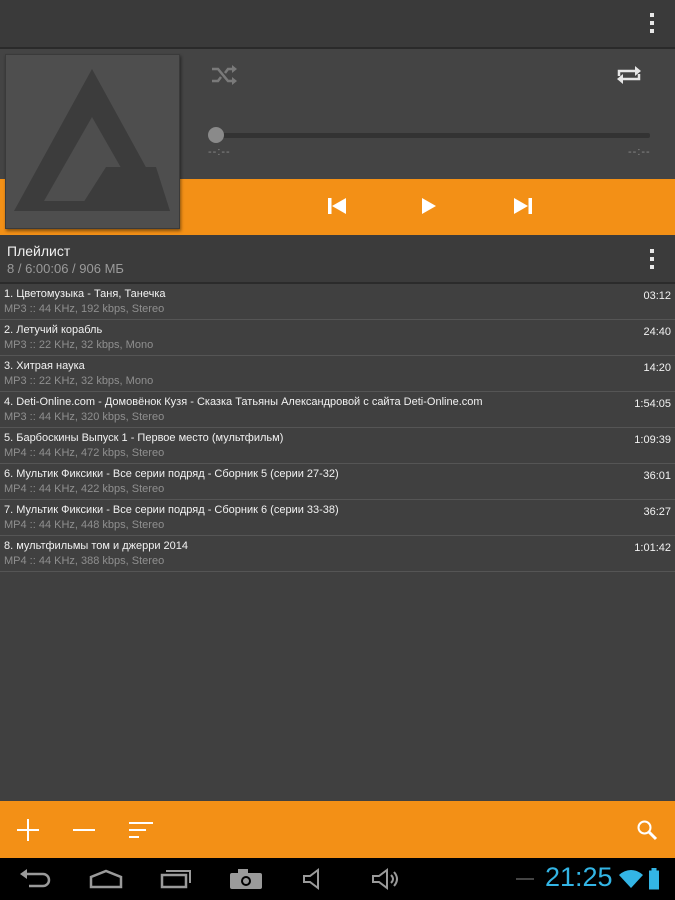 The height and width of the screenshot is (900, 675). Describe the element at coordinates (65, 268) in the screenshot. I see `playlist-summary: 8 / 6:00:06 / 906 МБ` at that location.